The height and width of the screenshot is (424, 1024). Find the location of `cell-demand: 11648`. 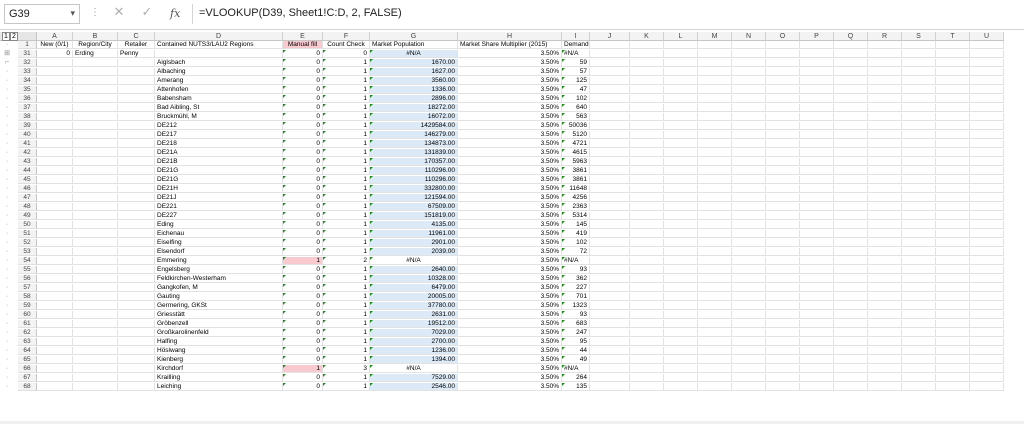

cell-demand: 11648 is located at coordinates (576, 189).